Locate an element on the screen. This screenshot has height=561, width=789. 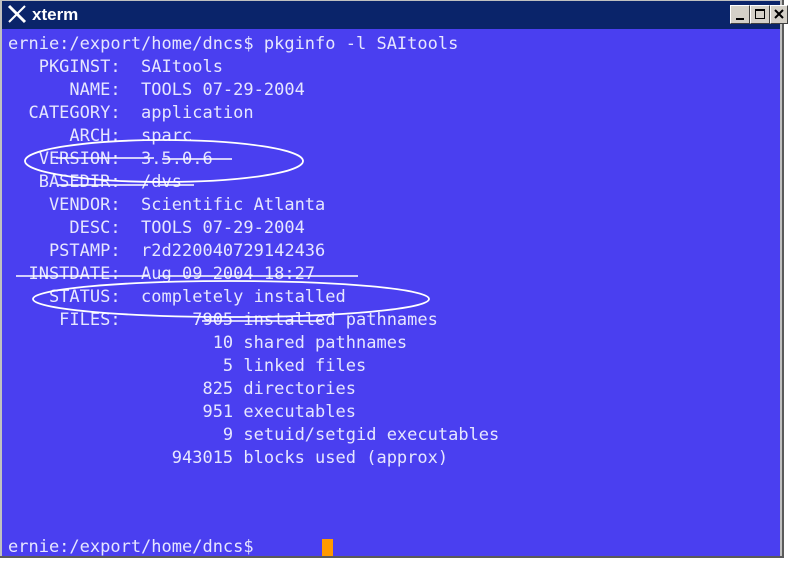
terminal-line: 5 linked files is located at coordinates (187, 366).